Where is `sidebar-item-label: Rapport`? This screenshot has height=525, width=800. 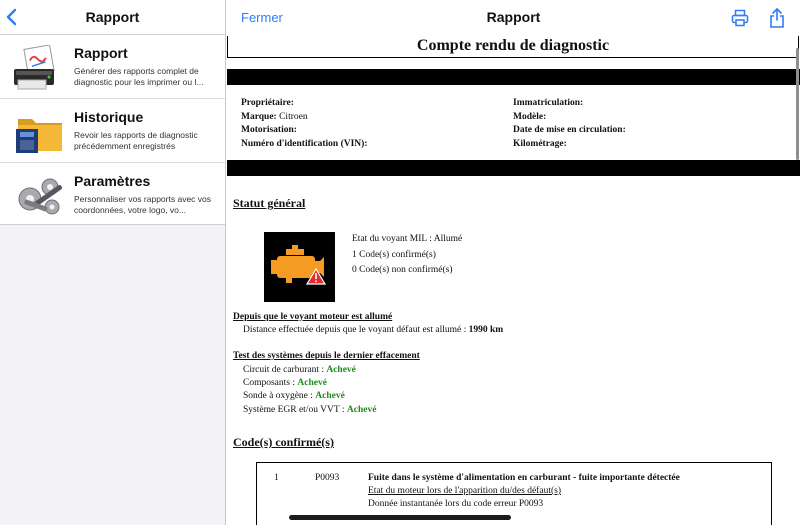
sidebar-item-label: Rapport is located at coordinates (101, 53).